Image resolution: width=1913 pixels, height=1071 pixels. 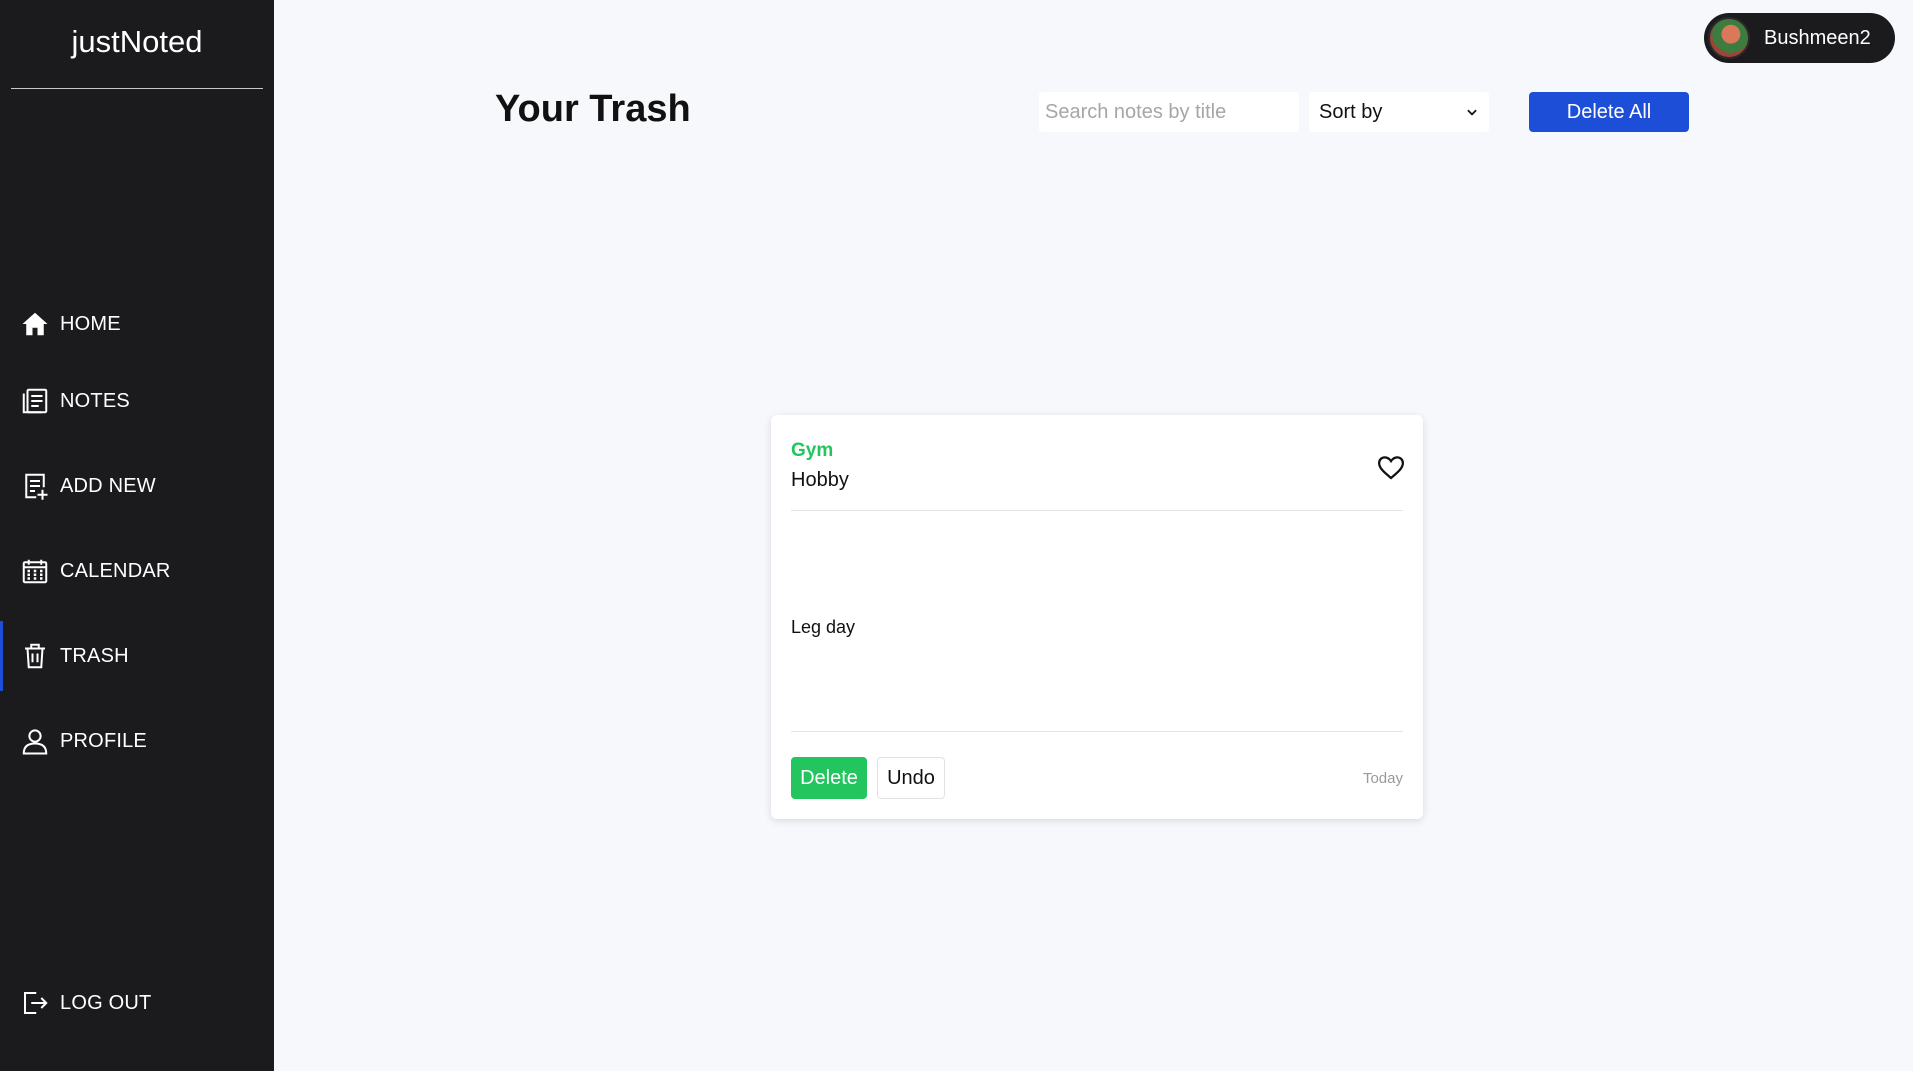 I want to click on sidebar-item-label: PROFILE, so click(x=103, y=740).